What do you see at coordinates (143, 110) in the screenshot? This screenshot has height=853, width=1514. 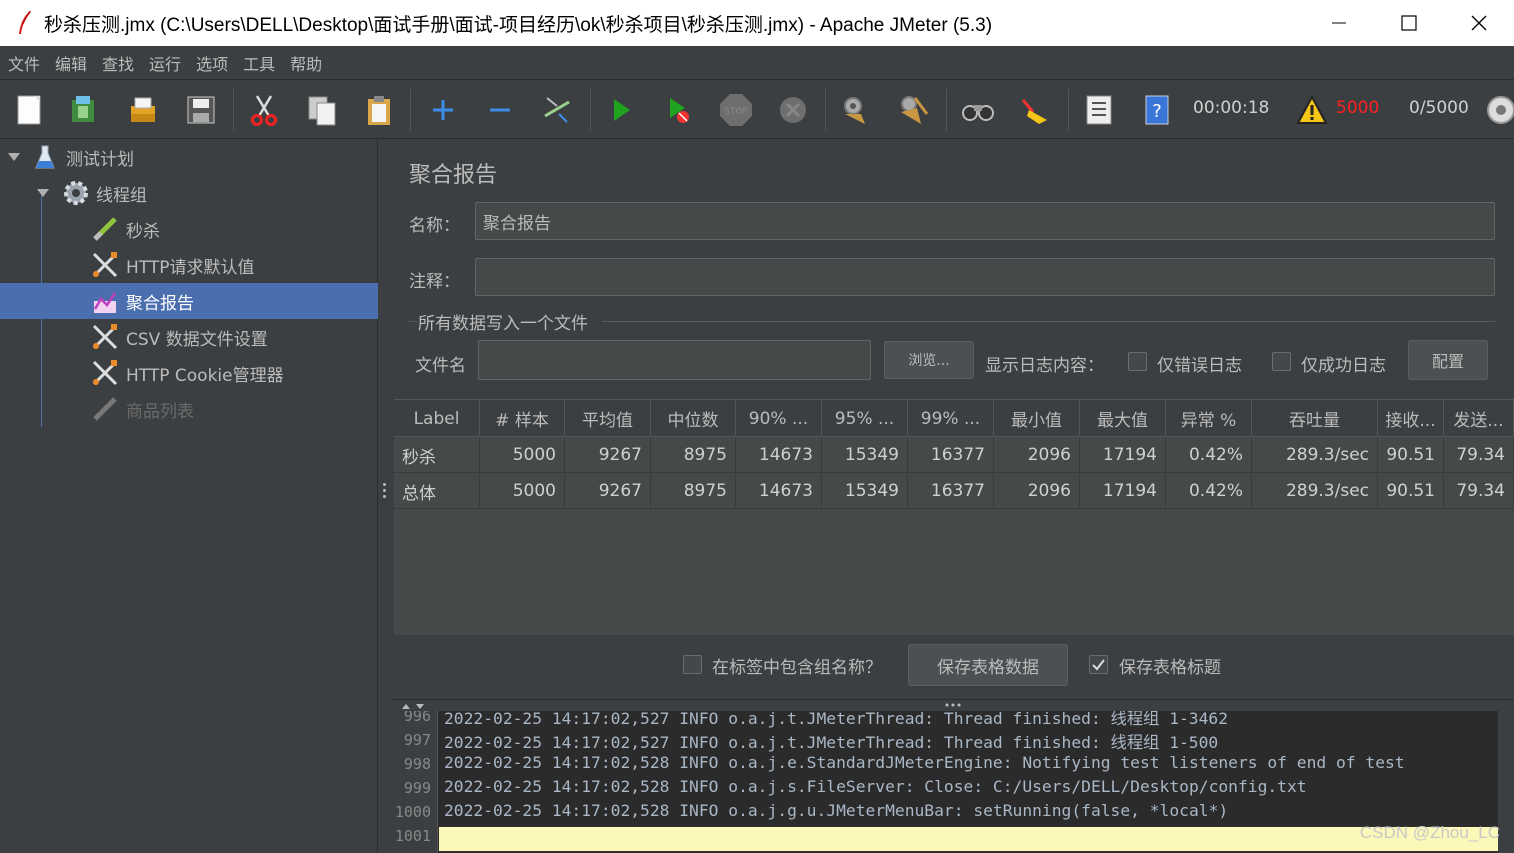 I see `open-icon` at bounding box center [143, 110].